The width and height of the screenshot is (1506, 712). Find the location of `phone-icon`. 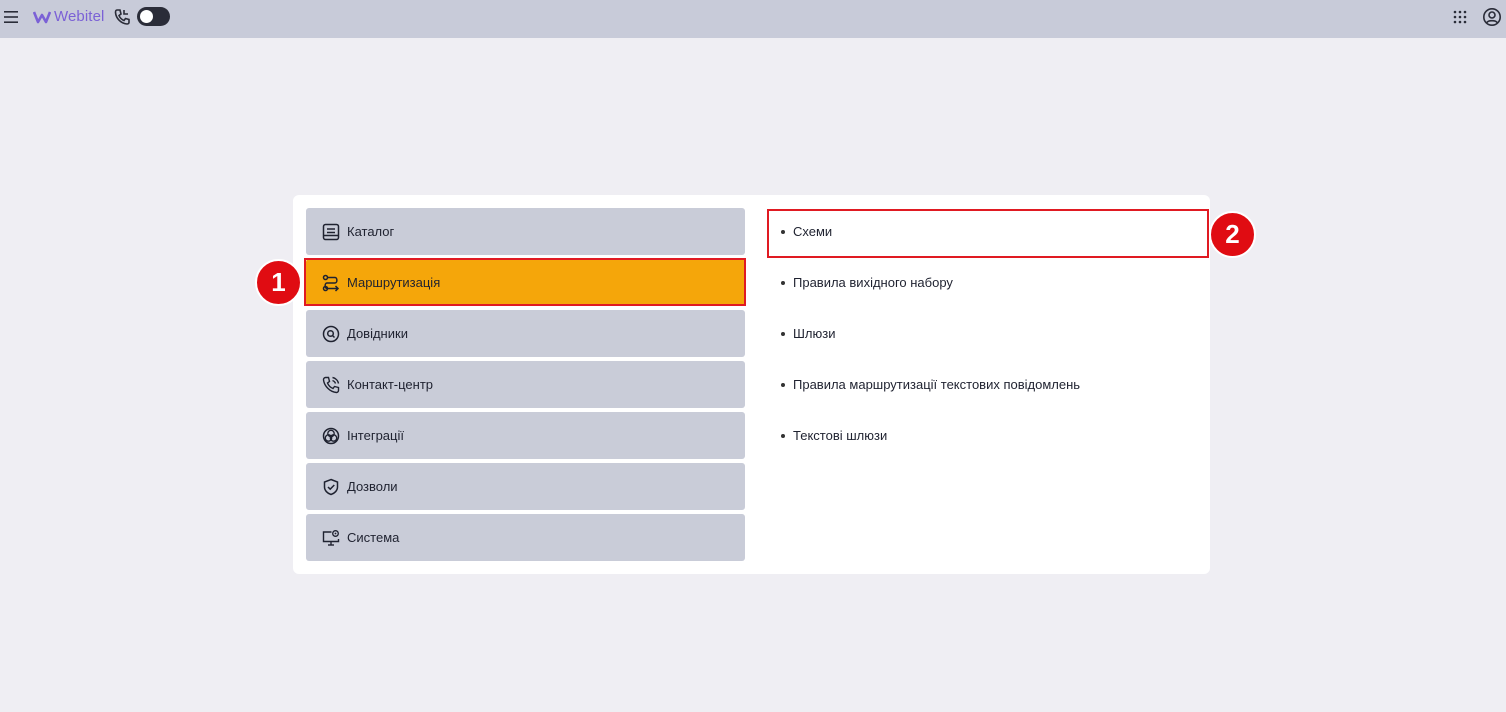

phone-icon is located at coordinates (122, 17).